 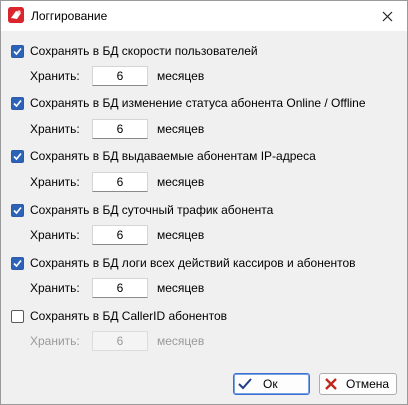 I want to click on option-user-speeds: Сохранять в БД скорости пользователей, so click(x=134, y=51).